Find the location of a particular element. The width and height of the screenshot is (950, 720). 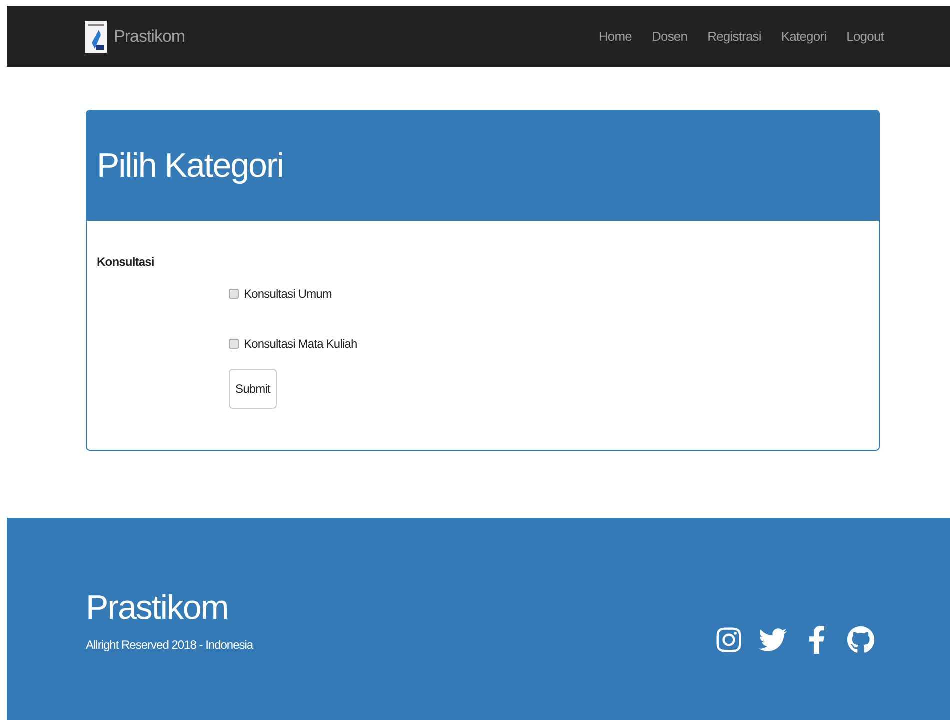

copyright-text: Allright Reserved 2018 - Indonesia is located at coordinates (170, 645).